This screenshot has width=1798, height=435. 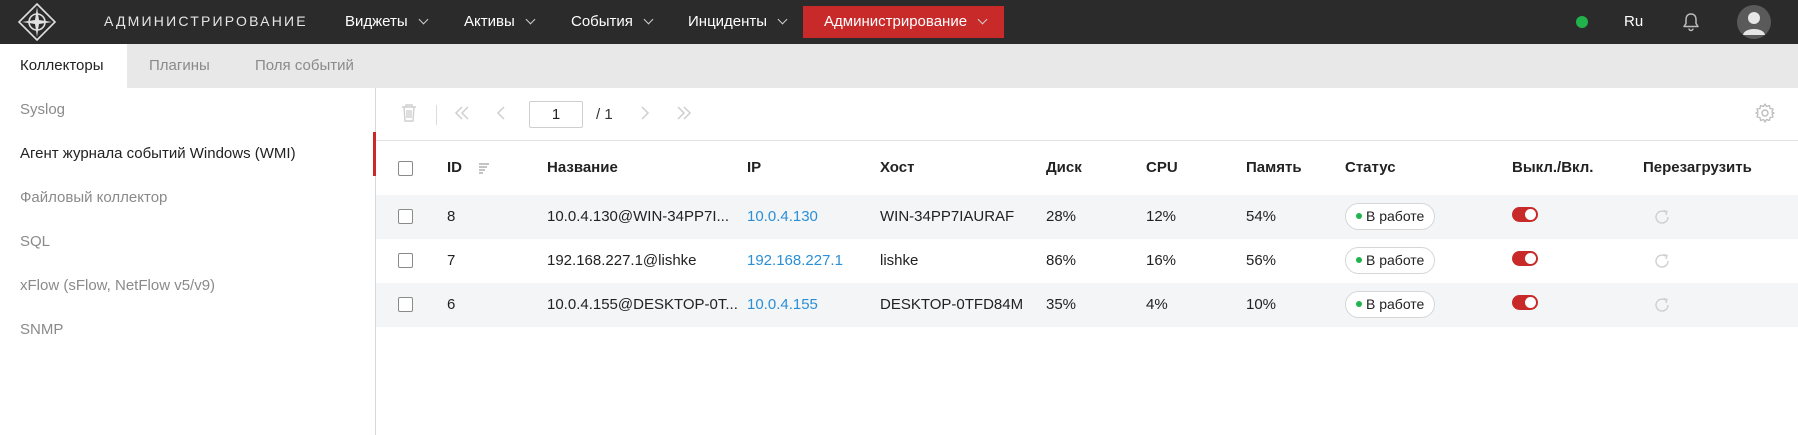 I want to click on cell-host: DESKTOP-0TFD84M, so click(x=952, y=304).